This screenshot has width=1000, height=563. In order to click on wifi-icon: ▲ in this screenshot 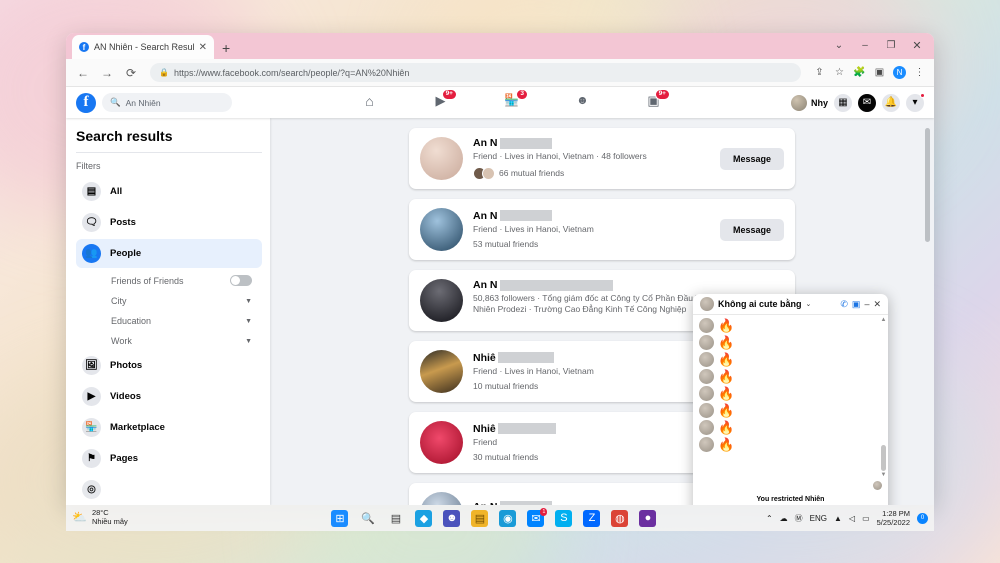, I will do `click(838, 518)`.